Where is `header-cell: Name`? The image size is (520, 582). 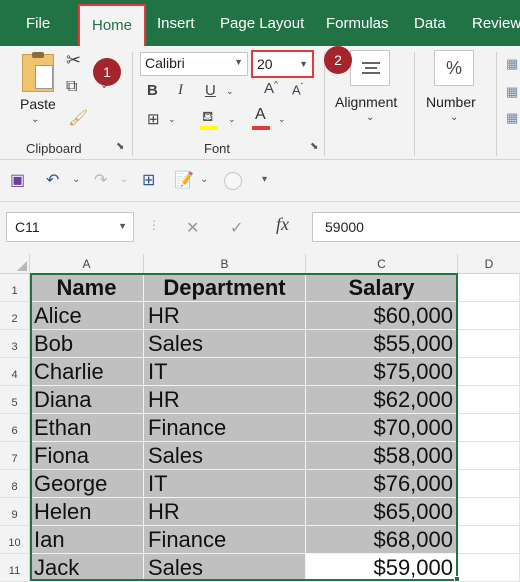
header-cell: Name is located at coordinates (87, 288).